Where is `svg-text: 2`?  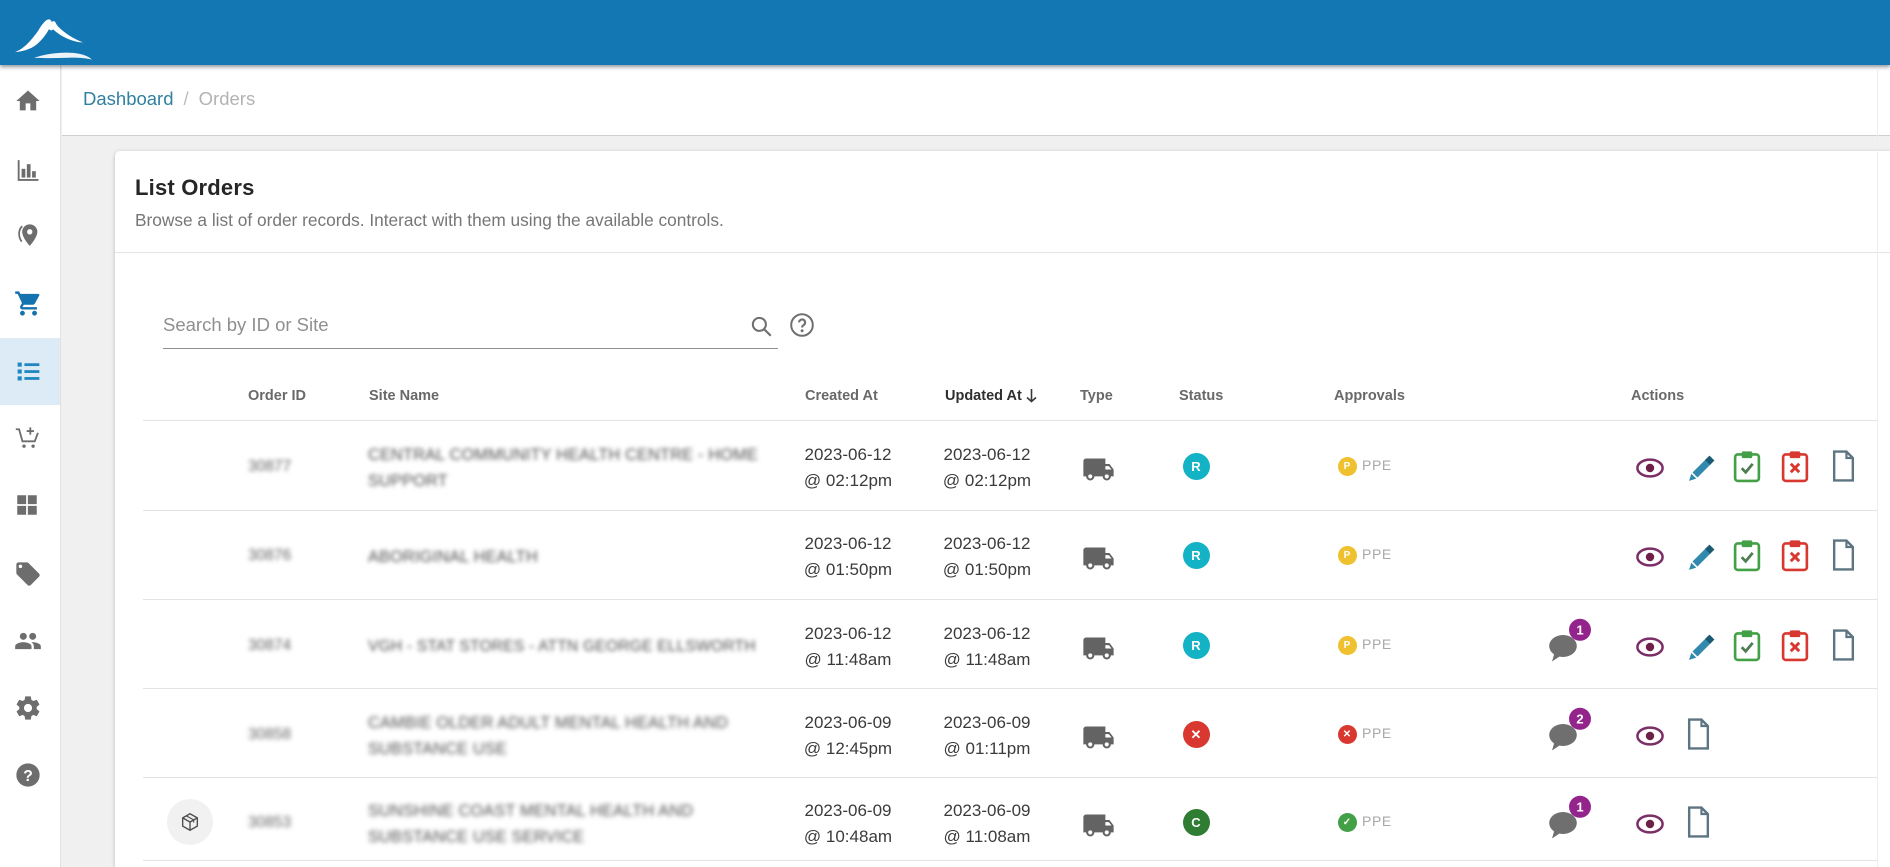 svg-text: 2 is located at coordinates (1579, 719).